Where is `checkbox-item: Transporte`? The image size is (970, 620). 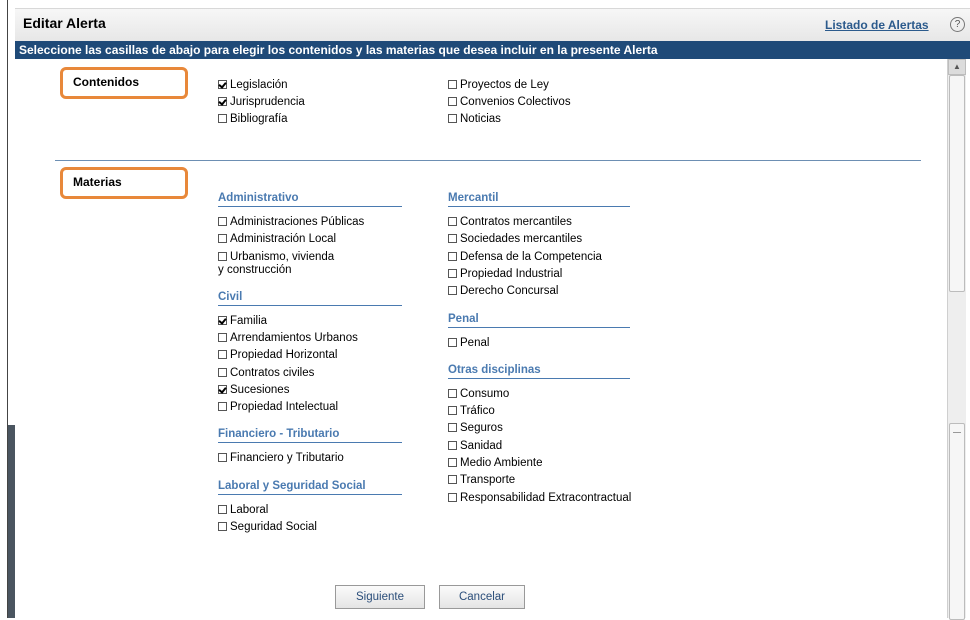
checkbox-item: Transporte is located at coordinates (481, 480).